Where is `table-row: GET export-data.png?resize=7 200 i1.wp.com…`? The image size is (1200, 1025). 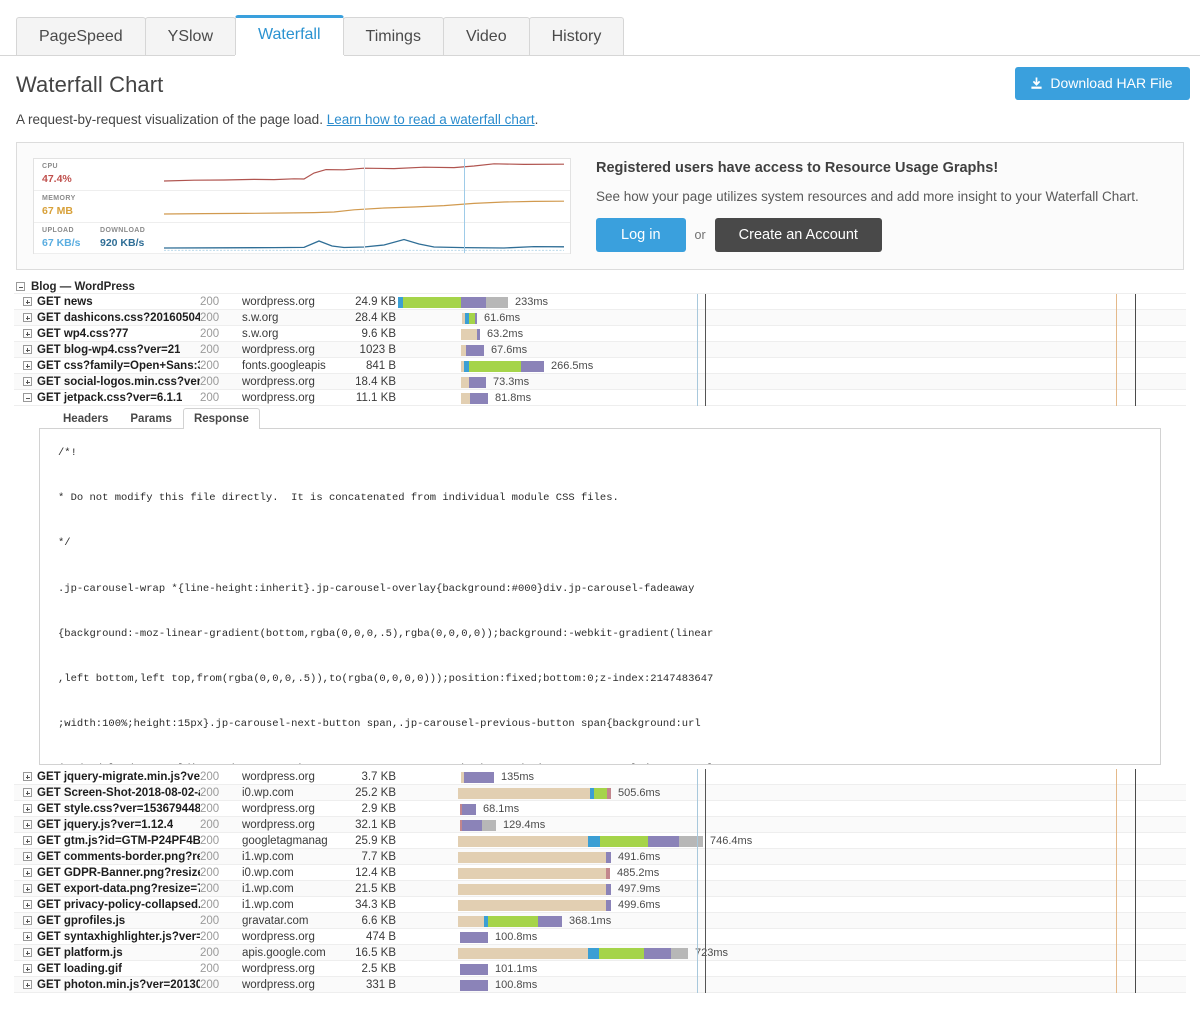
table-row: GET export-data.png?resize=7 200 i1.wp.com… is located at coordinates (600, 889).